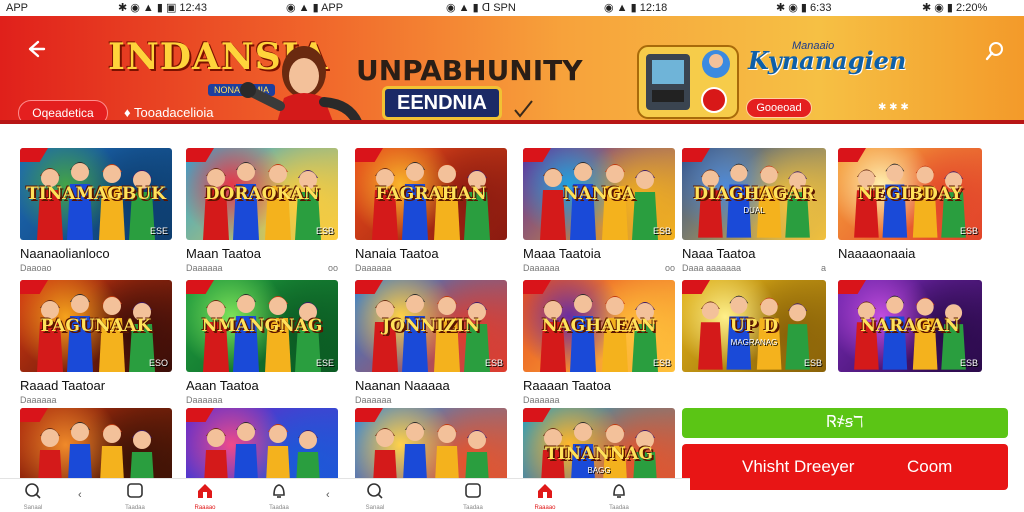  What do you see at coordinates (469, 70) in the screenshot?
I see `promo-title: UNPABHUNITY` at bounding box center [469, 70].